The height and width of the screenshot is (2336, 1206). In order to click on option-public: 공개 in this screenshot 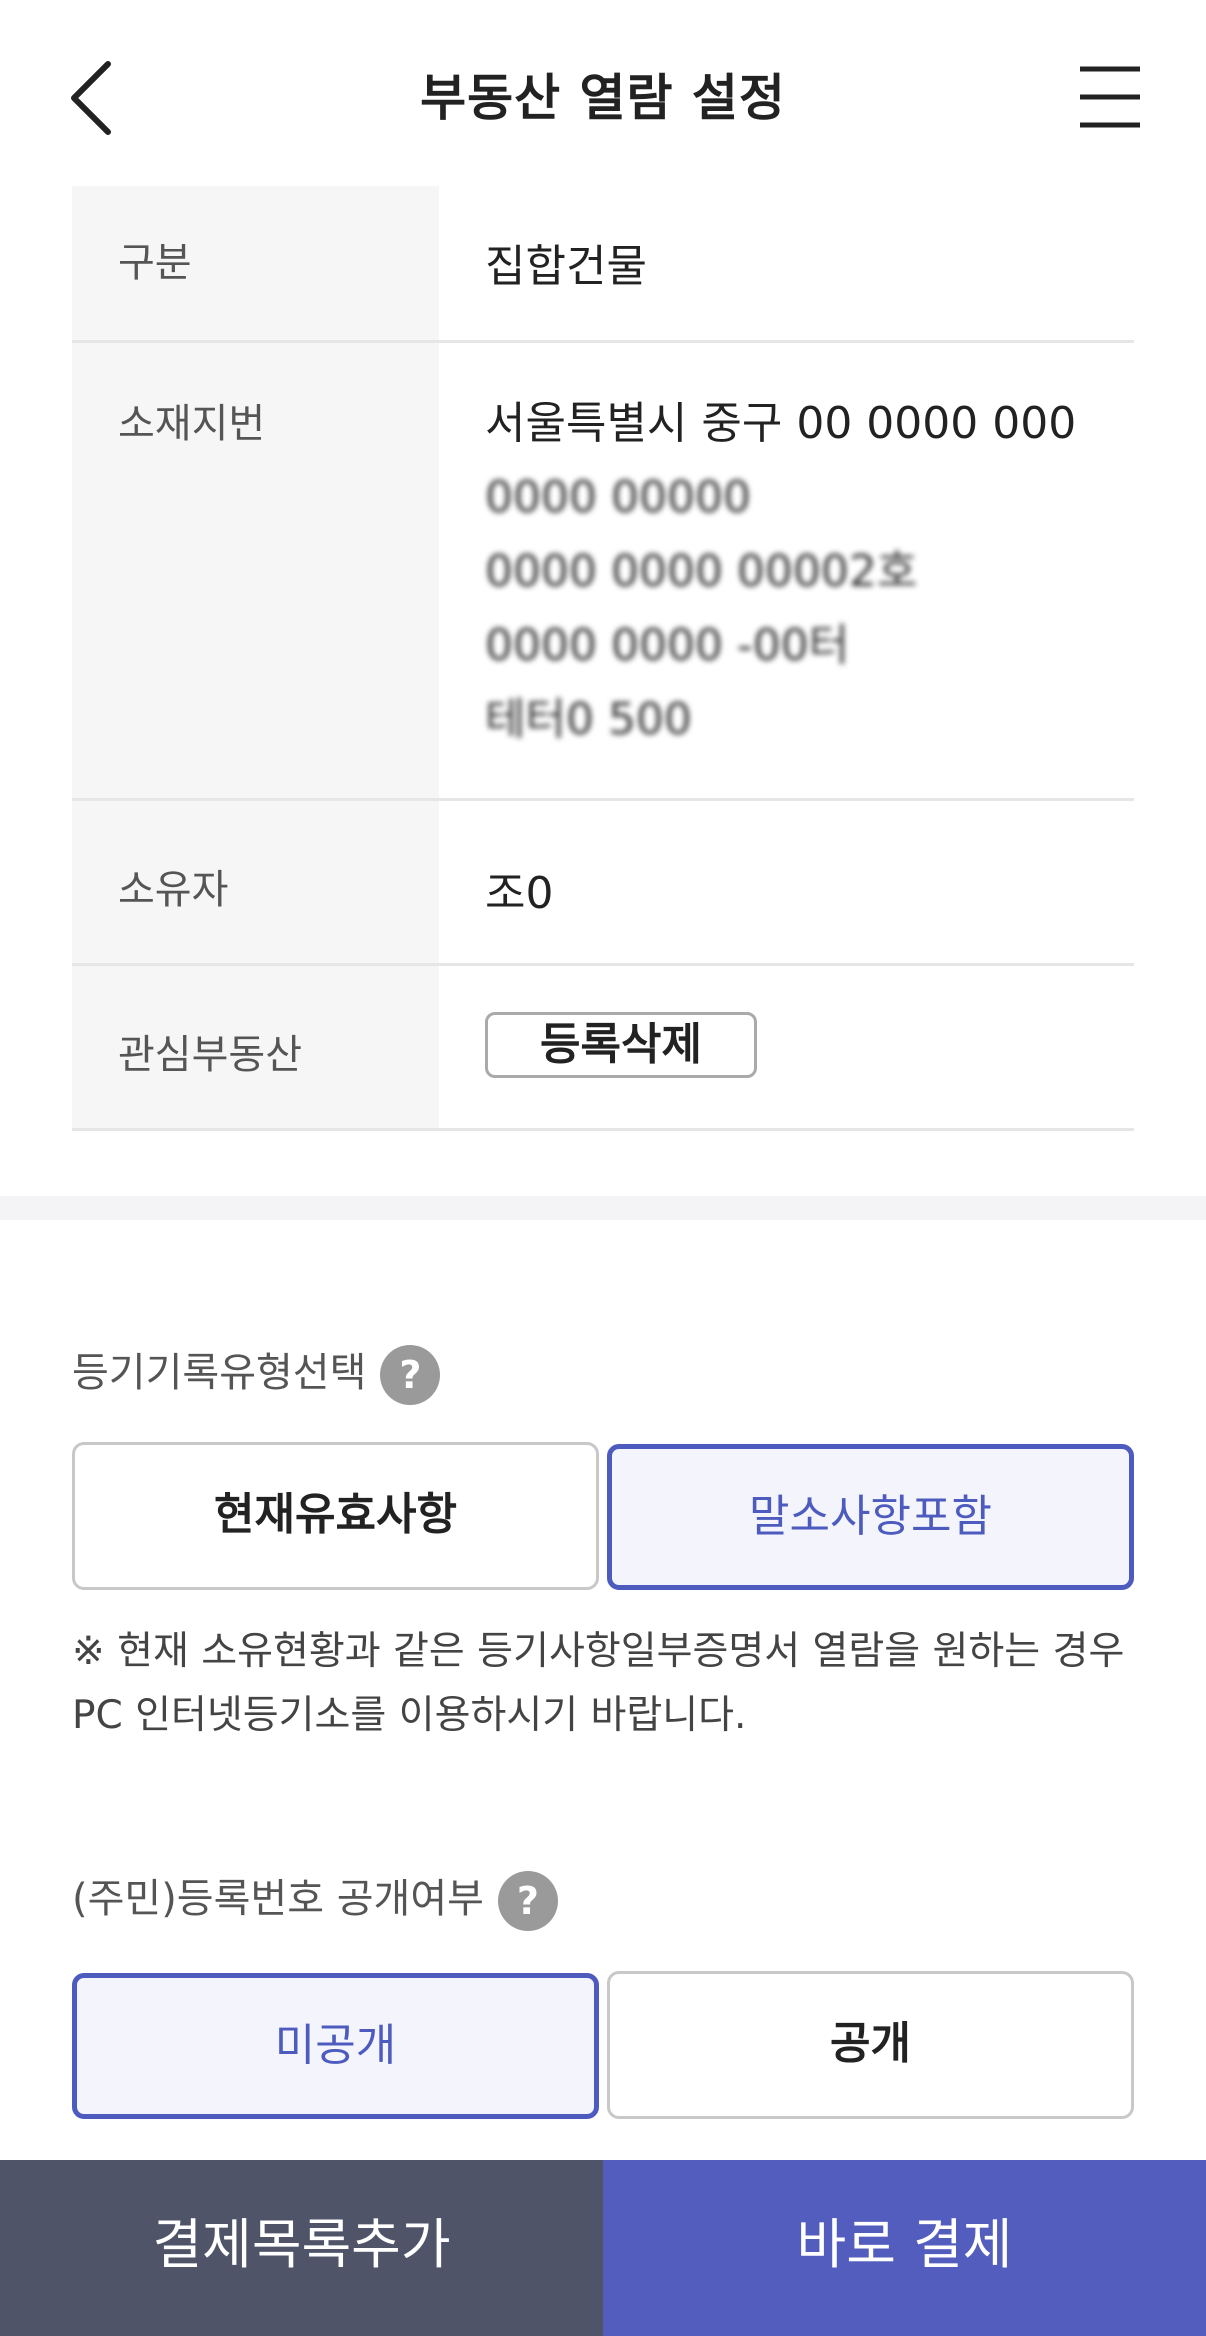, I will do `click(870, 2045)`.